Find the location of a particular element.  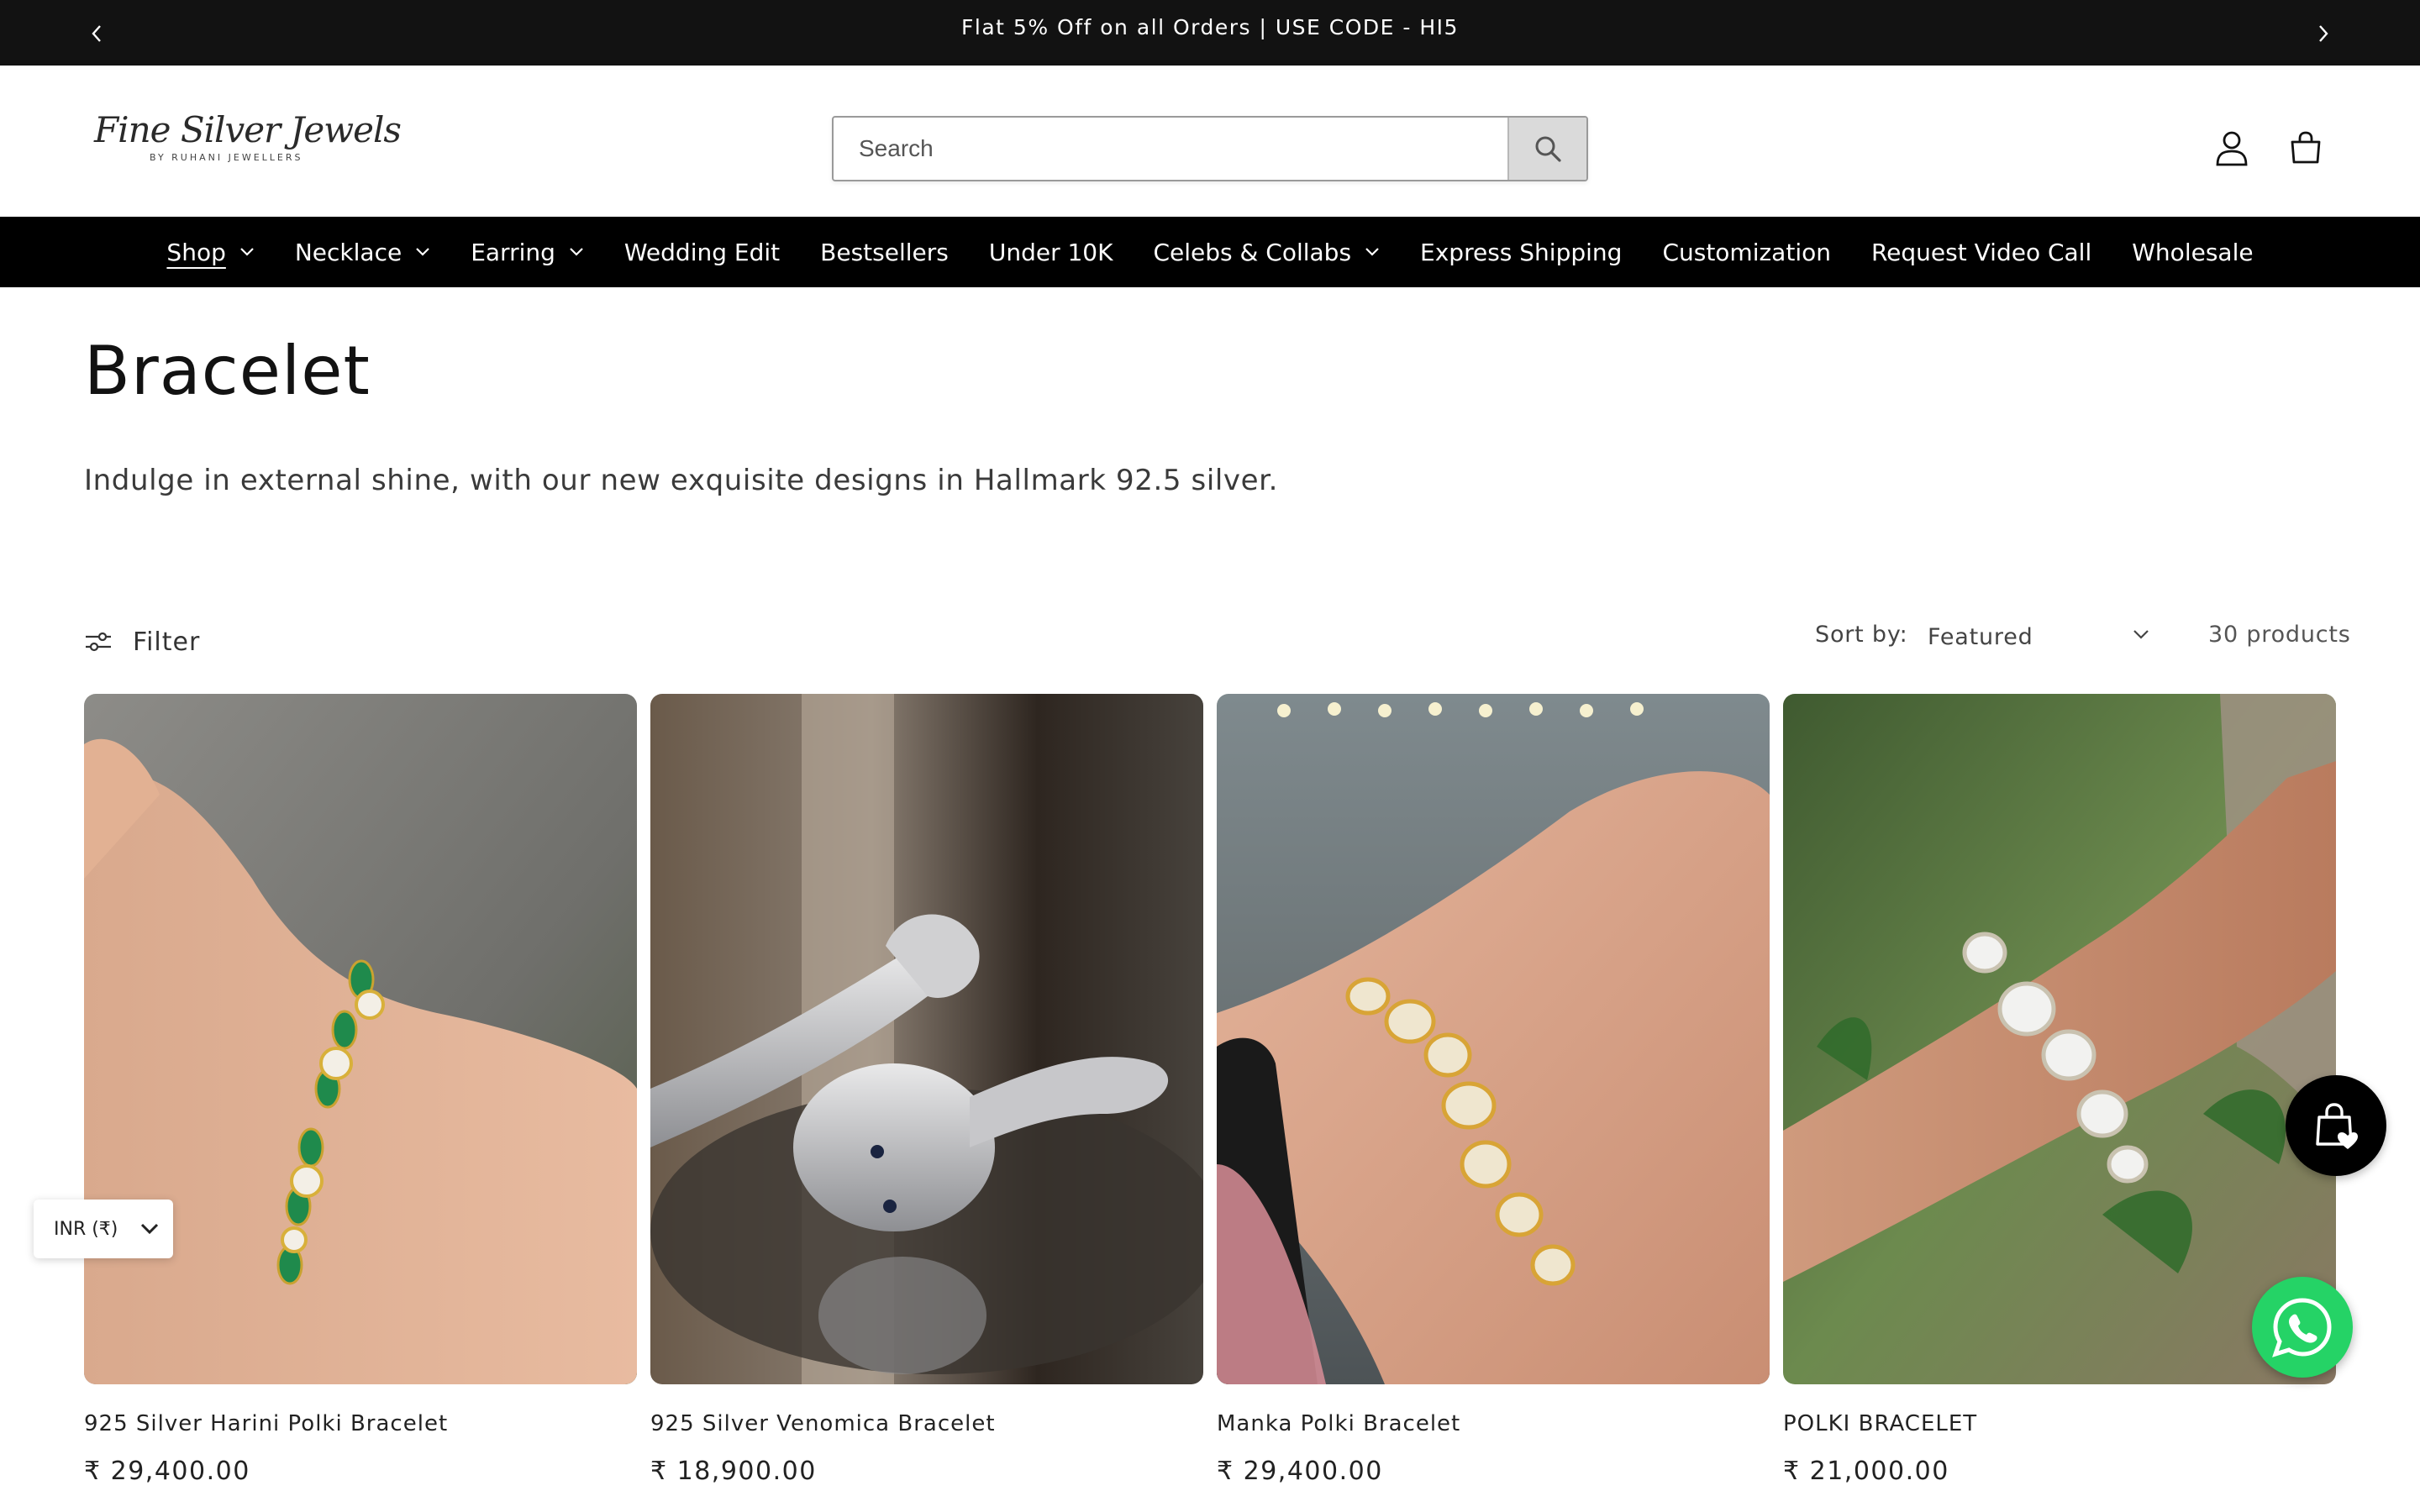

collection-title: Bracelet is located at coordinates (227, 371).